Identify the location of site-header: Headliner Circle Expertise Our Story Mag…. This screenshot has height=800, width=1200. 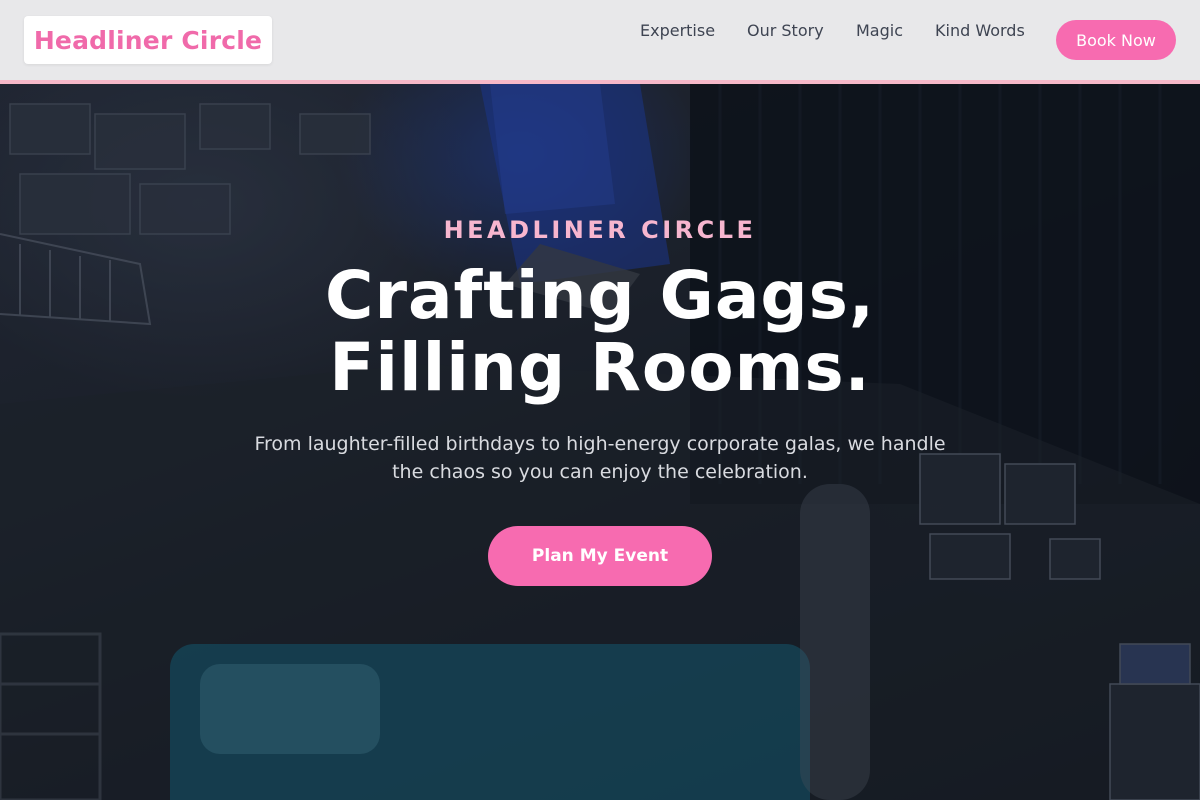
(600, 42).